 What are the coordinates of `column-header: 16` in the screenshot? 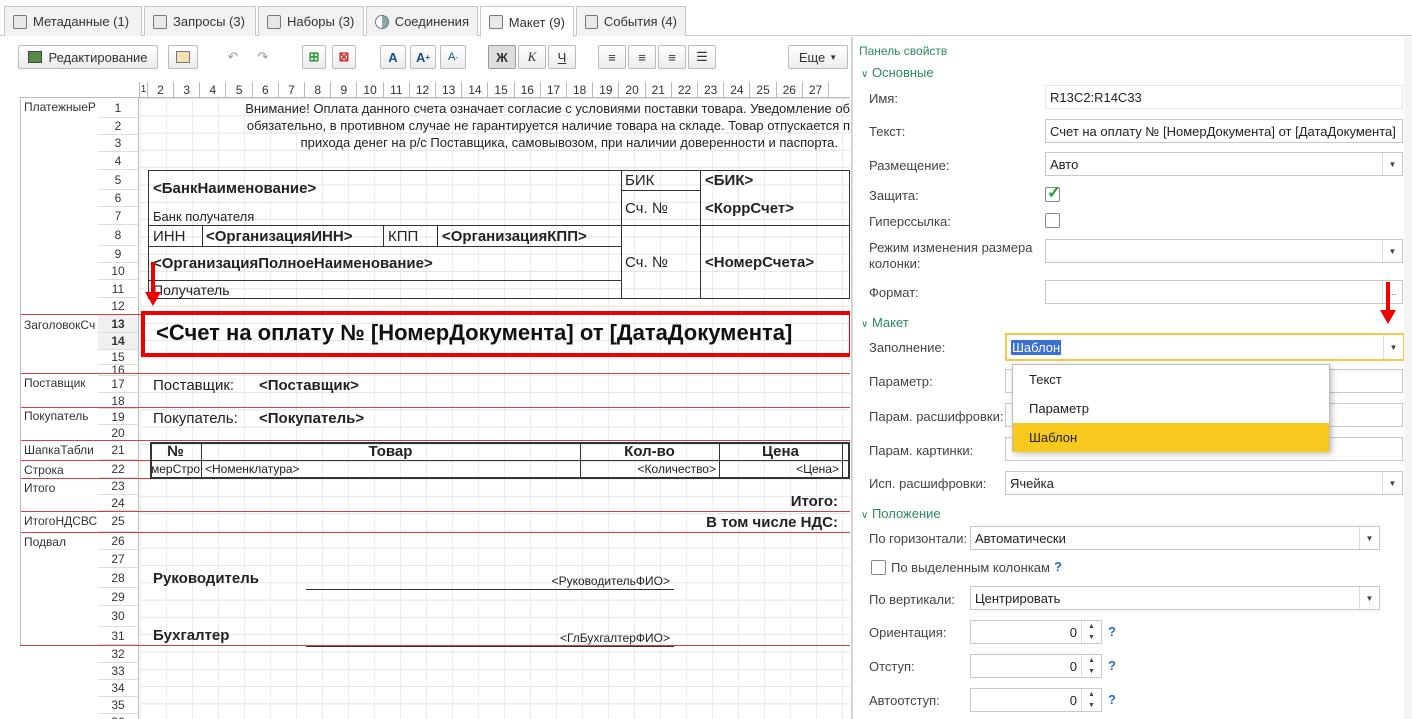 It's located at (528, 90).